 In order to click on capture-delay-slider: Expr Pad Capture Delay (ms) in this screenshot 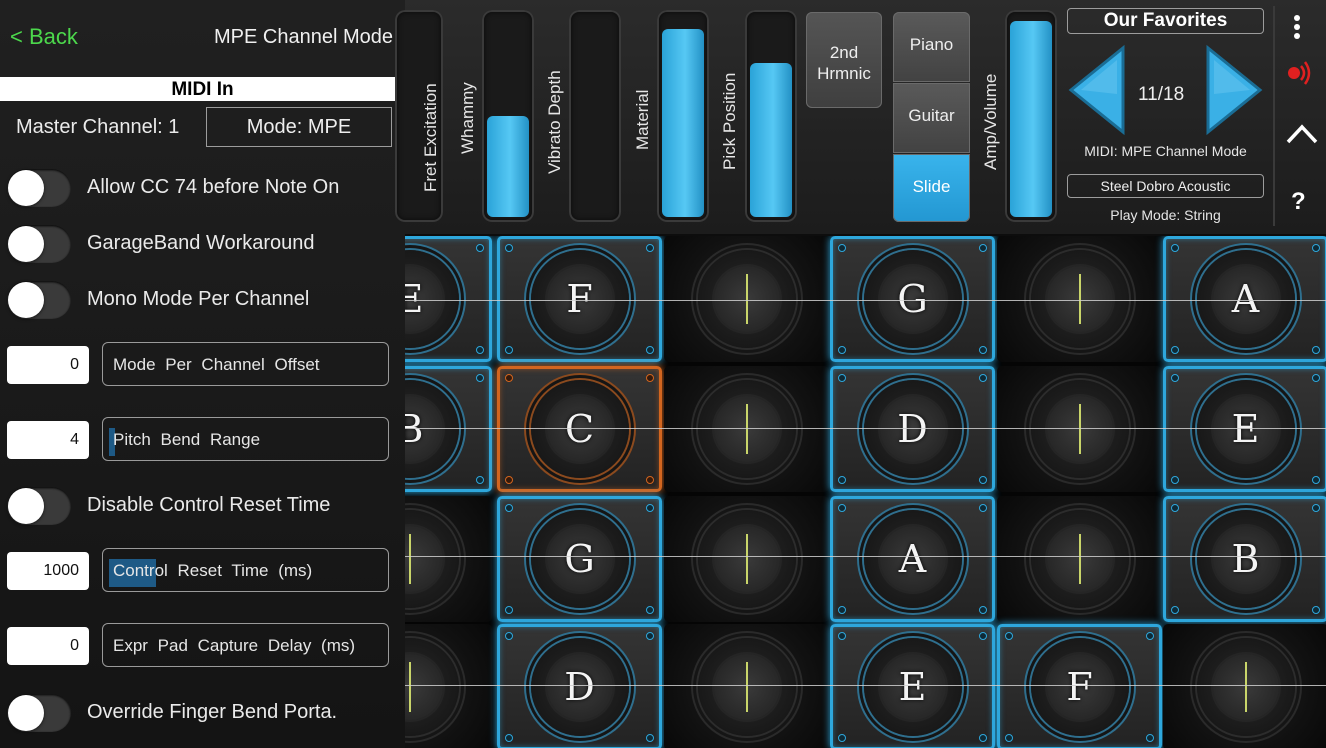, I will do `click(245, 645)`.